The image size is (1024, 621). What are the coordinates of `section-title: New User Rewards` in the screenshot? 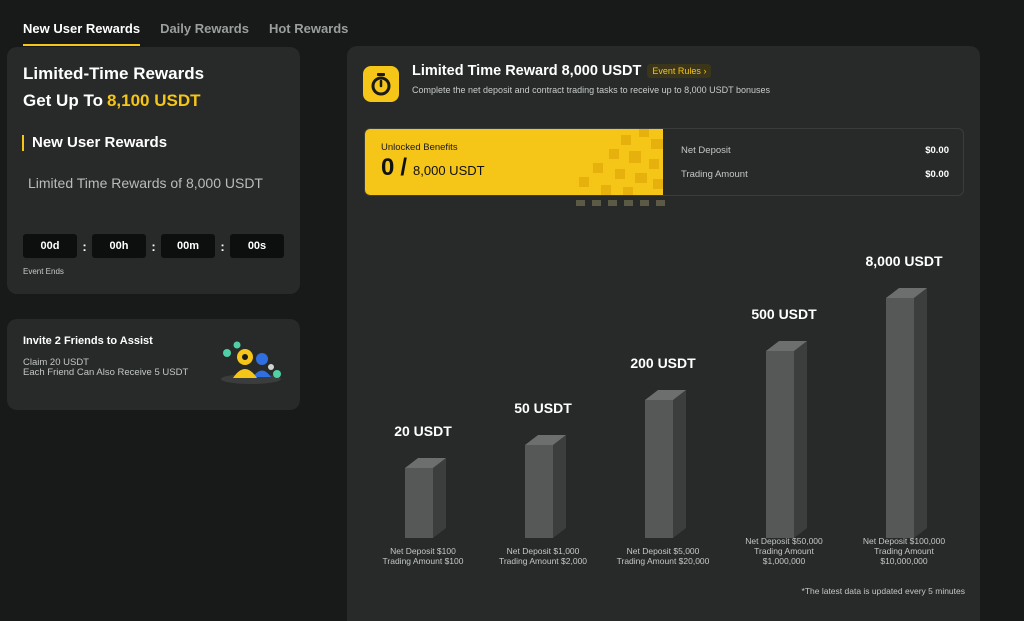 It's located at (94, 143).